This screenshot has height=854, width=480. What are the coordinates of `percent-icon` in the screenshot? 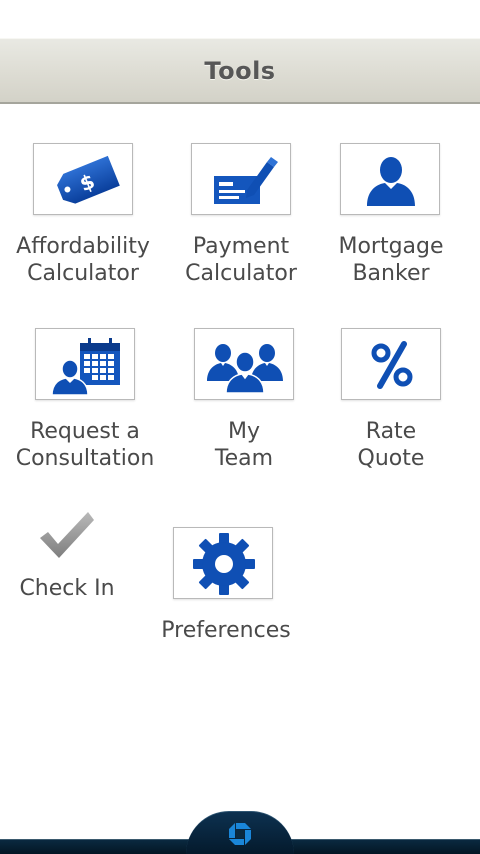 It's located at (391, 364).